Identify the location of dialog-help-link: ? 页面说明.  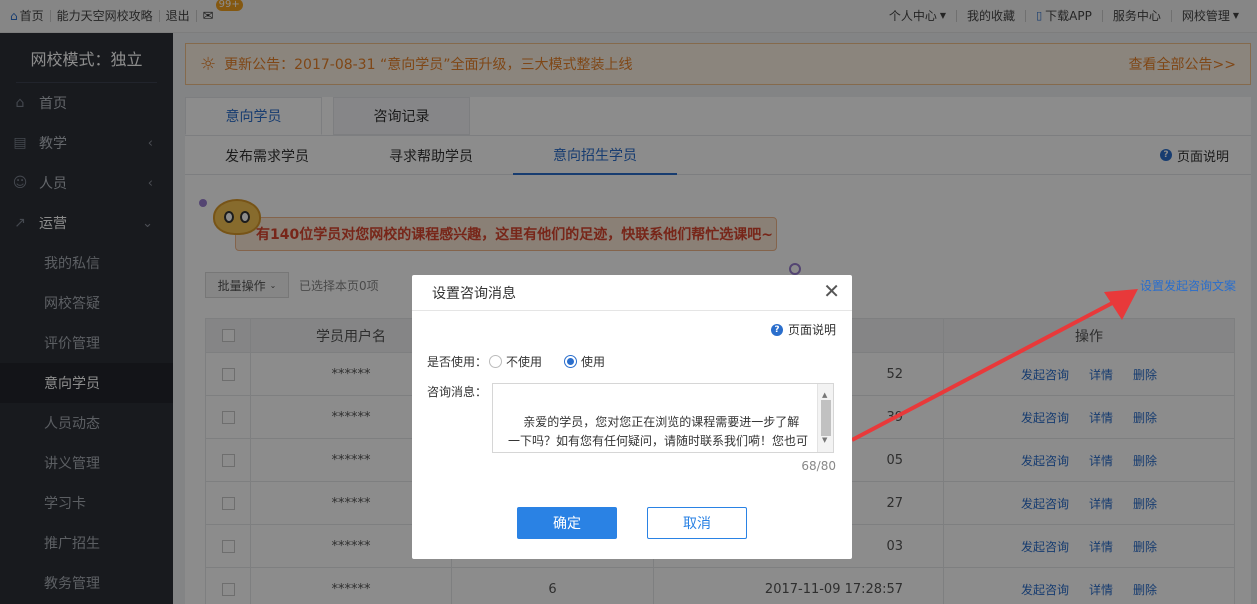
(803, 329).